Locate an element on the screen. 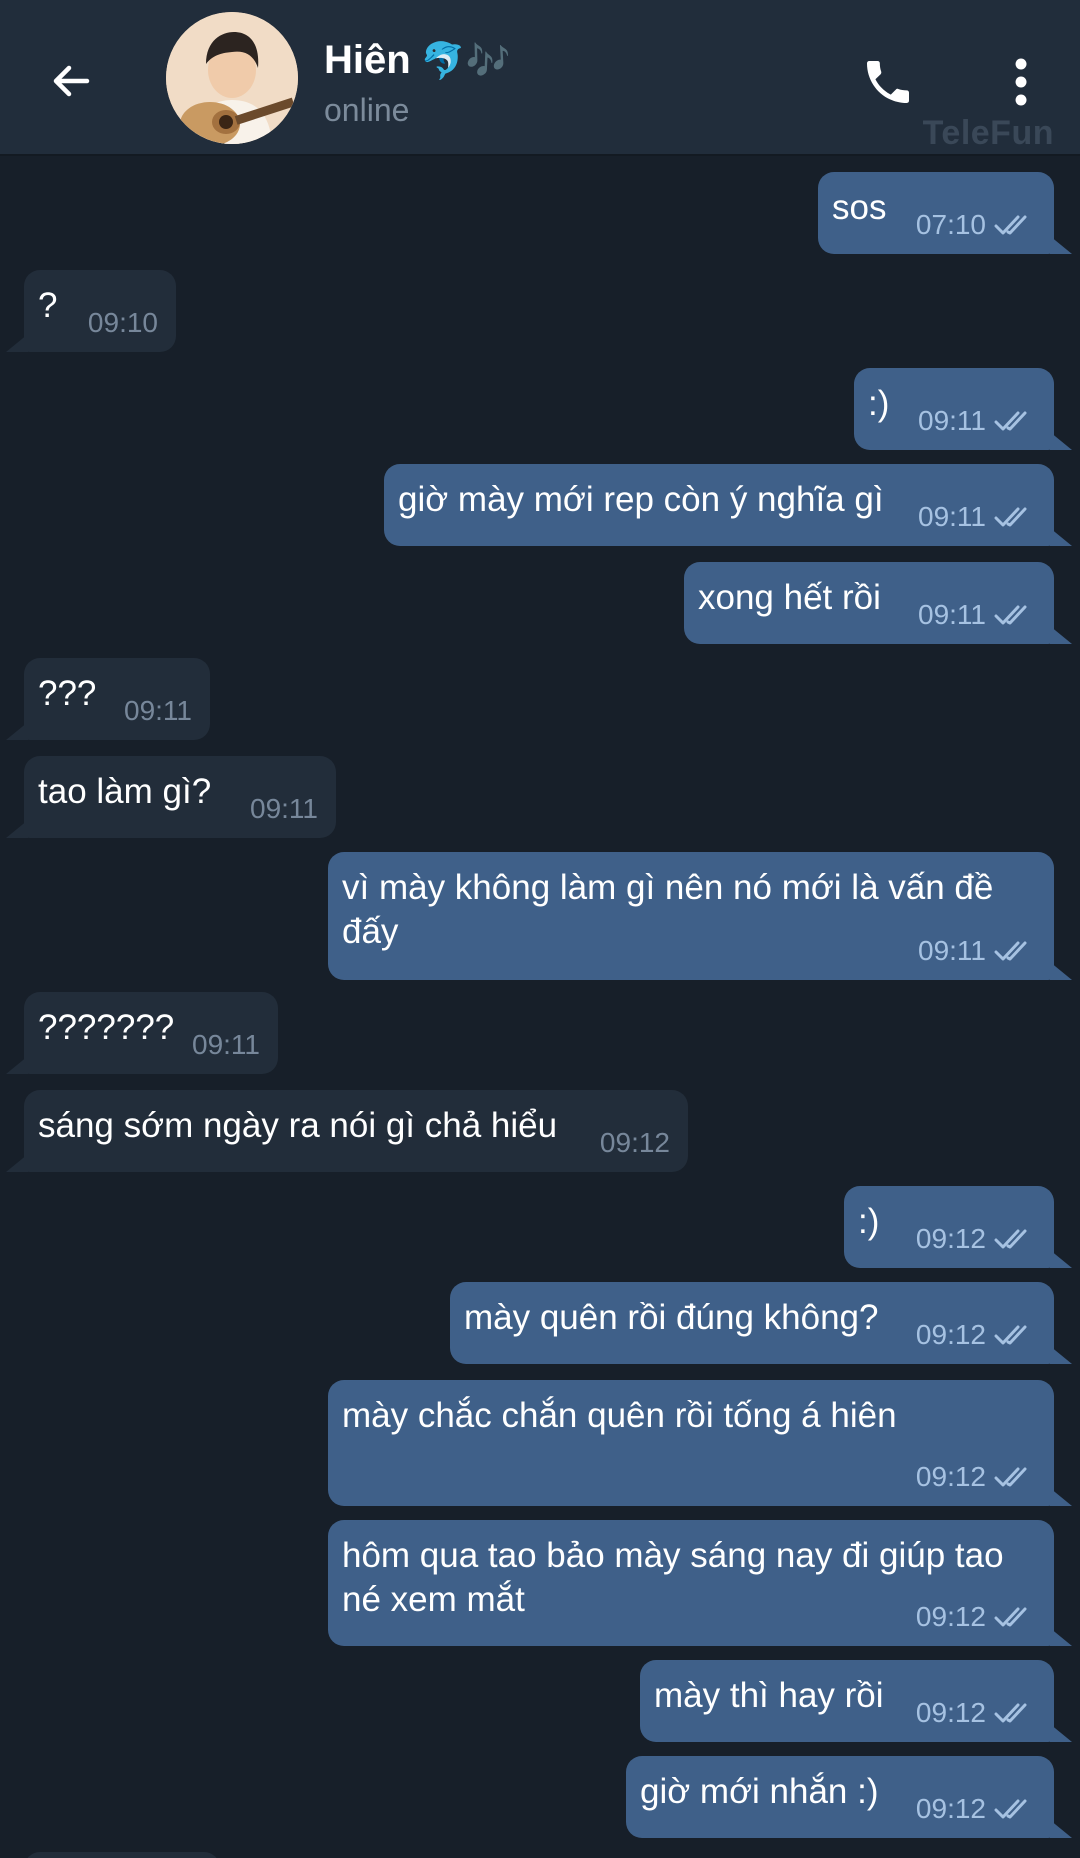 This screenshot has height=1858, width=1080. message-bubble-incoming: sáng sớm ngày ra nói gì chả hiểu 09:12 is located at coordinates (347, 1131).